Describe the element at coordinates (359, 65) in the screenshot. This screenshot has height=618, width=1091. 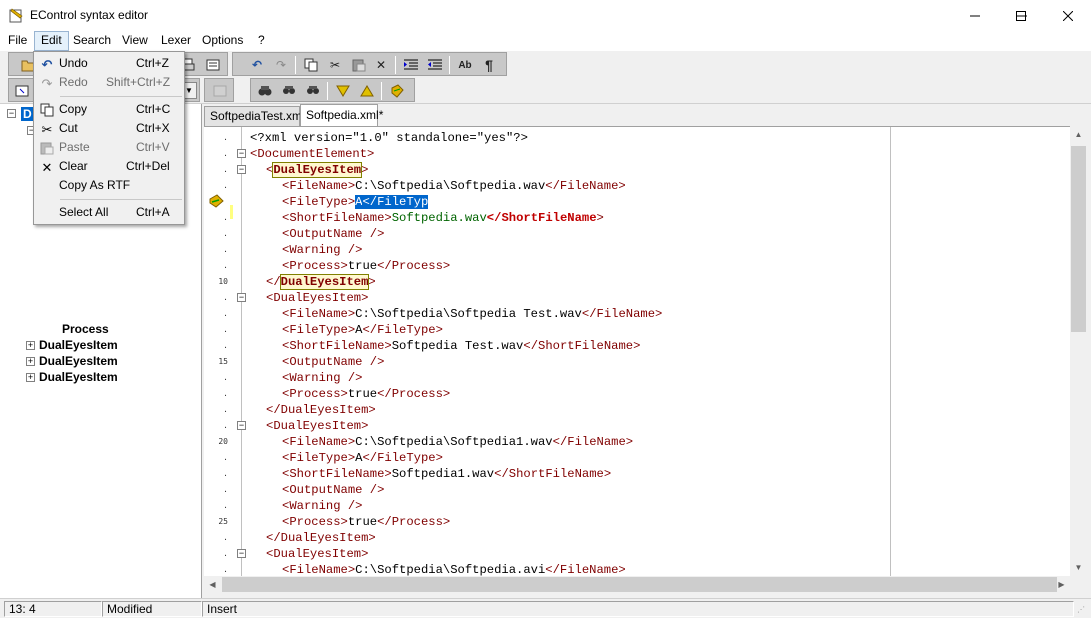
I see `paste-icon` at that location.